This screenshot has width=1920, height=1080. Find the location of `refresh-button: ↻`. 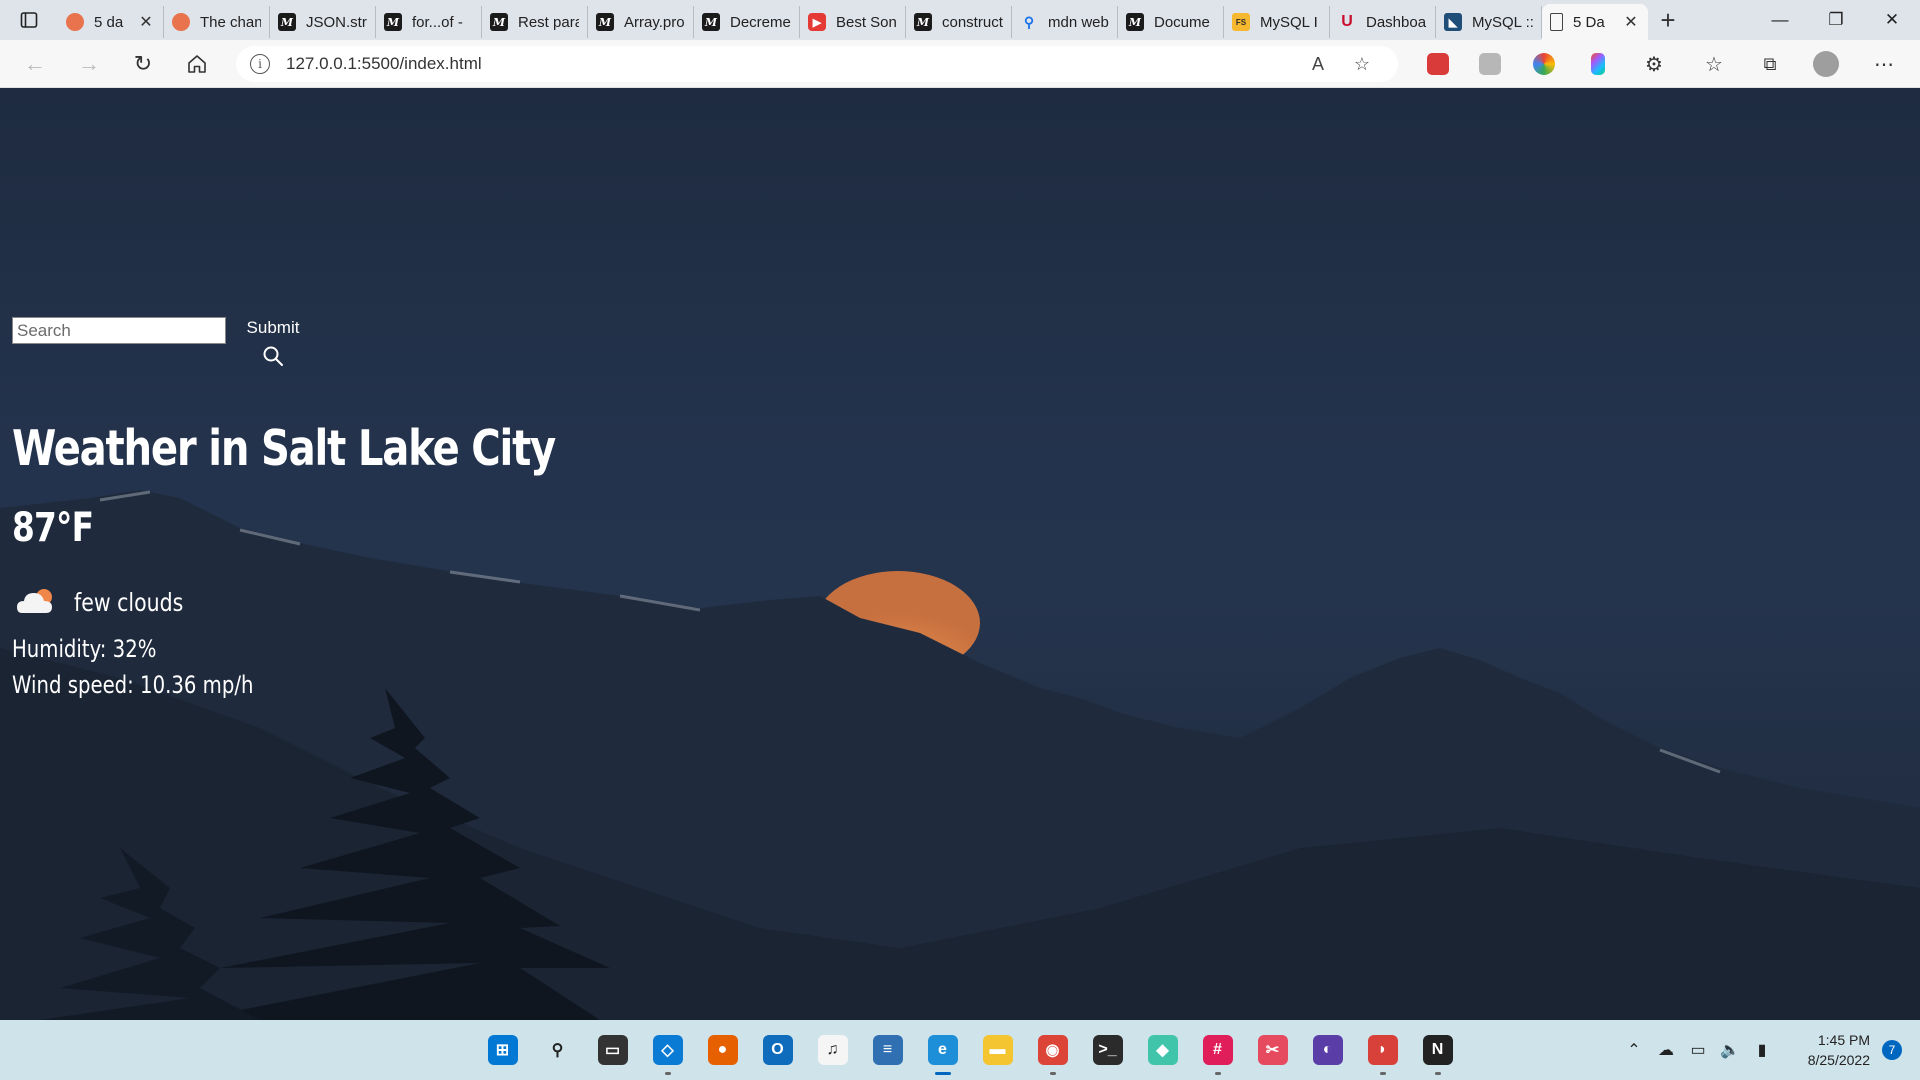

refresh-button: ↻ is located at coordinates (143, 64).